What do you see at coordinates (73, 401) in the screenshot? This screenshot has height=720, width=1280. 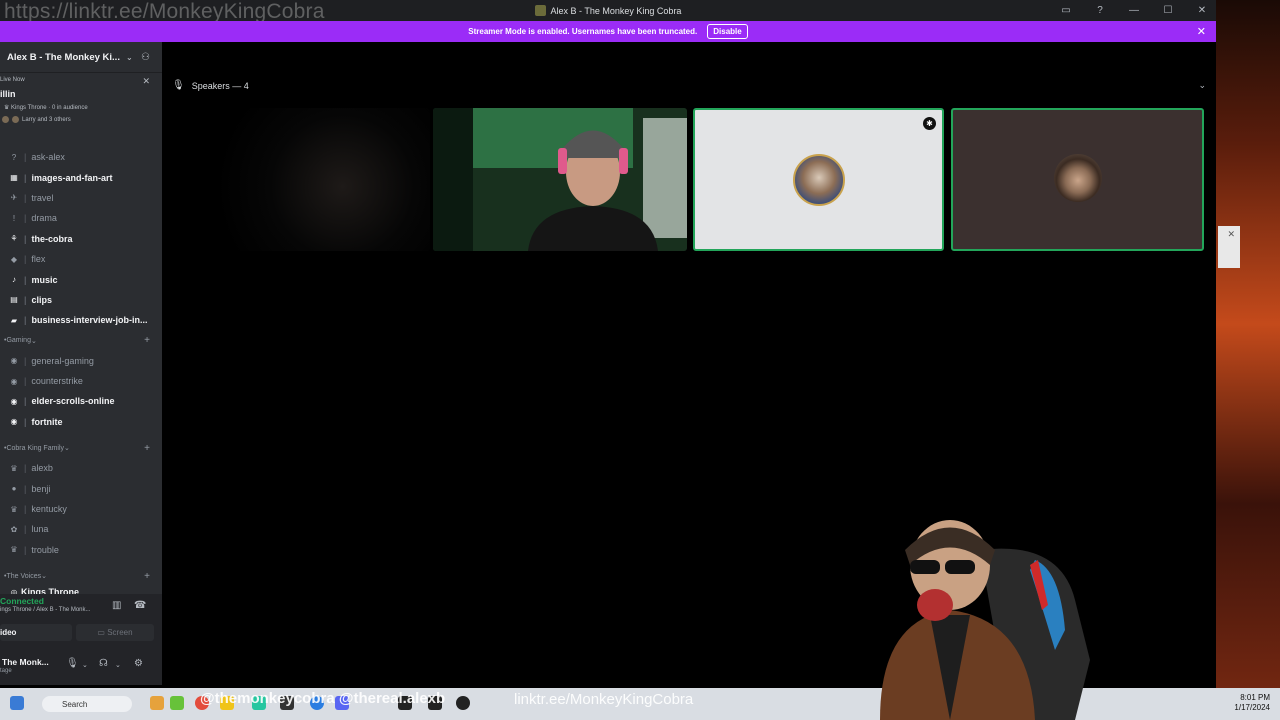 I see `channel-name: elder-scrolls-online` at bounding box center [73, 401].